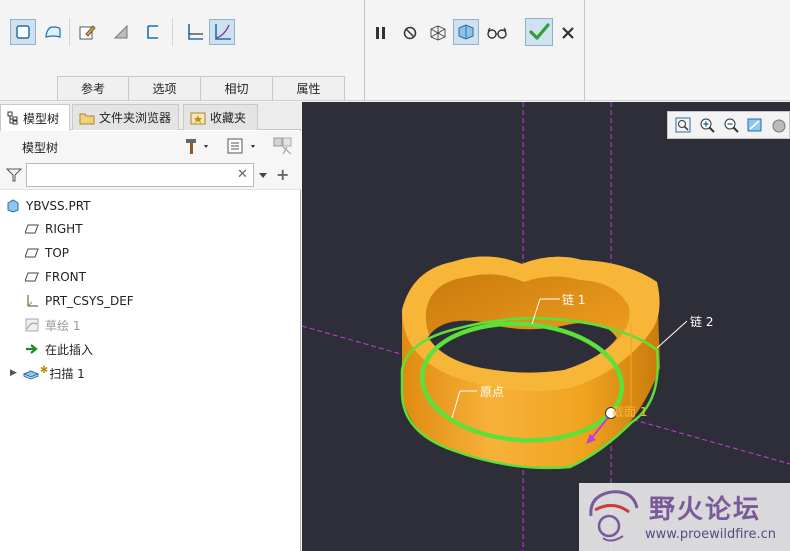 The width and height of the screenshot is (790, 551). I want to click on forum-logo-icon, so click(614, 516).